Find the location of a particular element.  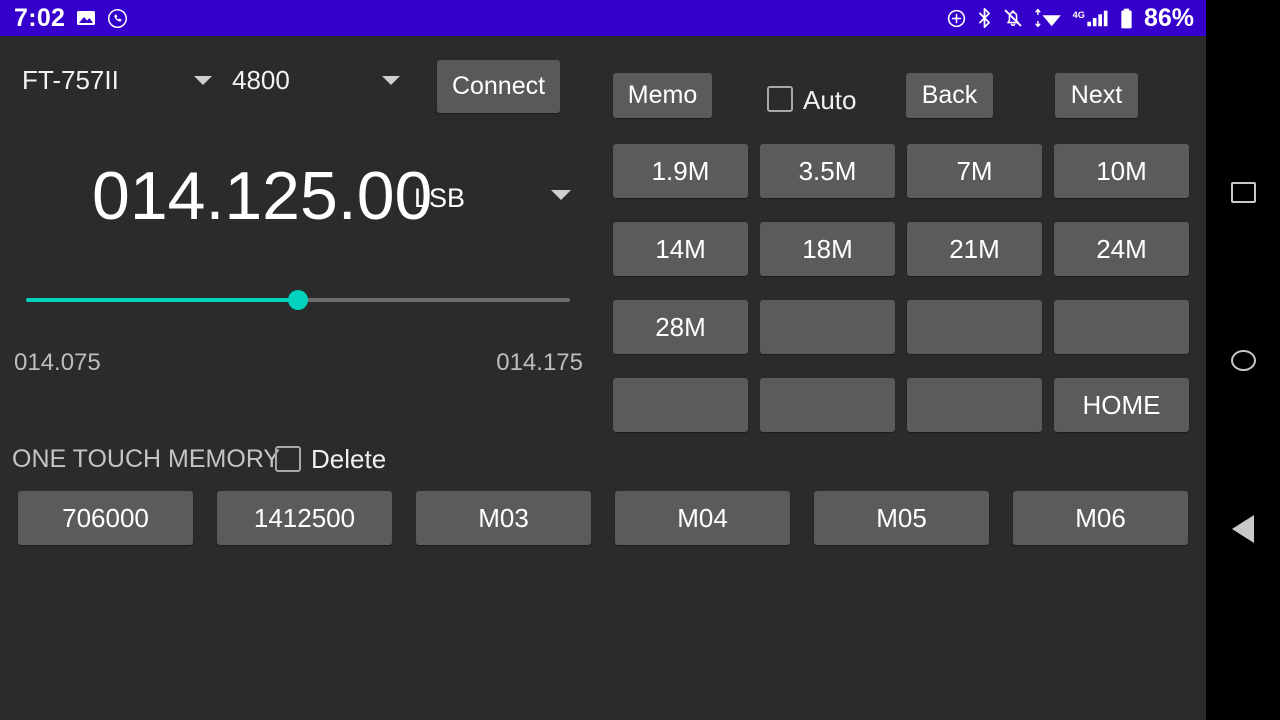

svg-text: 4G is located at coordinates (1079, 15).